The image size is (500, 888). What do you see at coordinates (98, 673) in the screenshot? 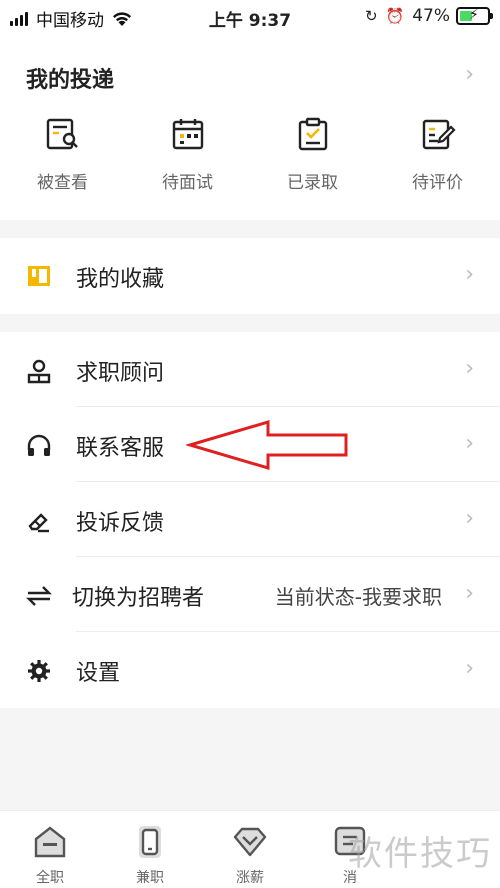
I see `menu-item-label: 设置` at bounding box center [98, 673].